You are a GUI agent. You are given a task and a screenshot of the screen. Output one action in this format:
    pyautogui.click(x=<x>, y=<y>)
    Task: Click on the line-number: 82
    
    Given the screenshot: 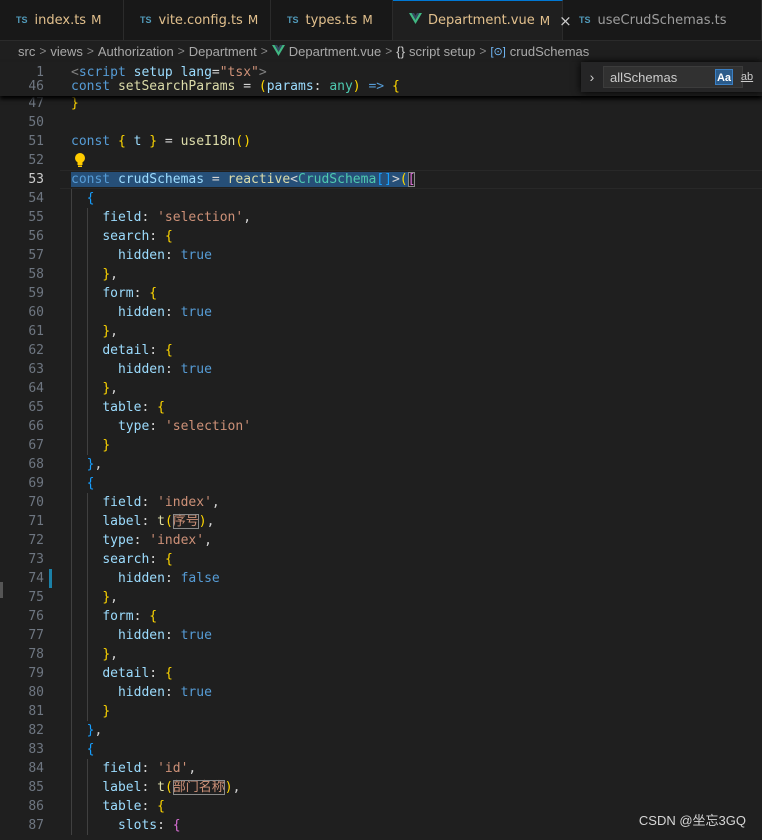 What is the action you would take?
    pyautogui.click(x=36, y=730)
    